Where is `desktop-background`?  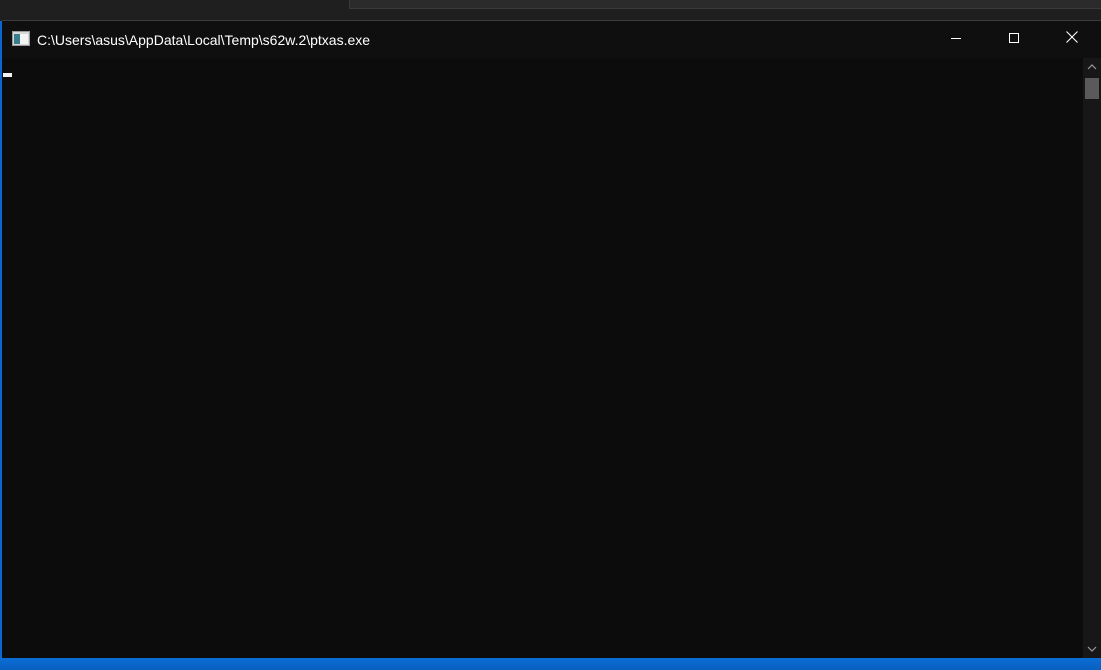
desktop-background is located at coordinates (550, 663).